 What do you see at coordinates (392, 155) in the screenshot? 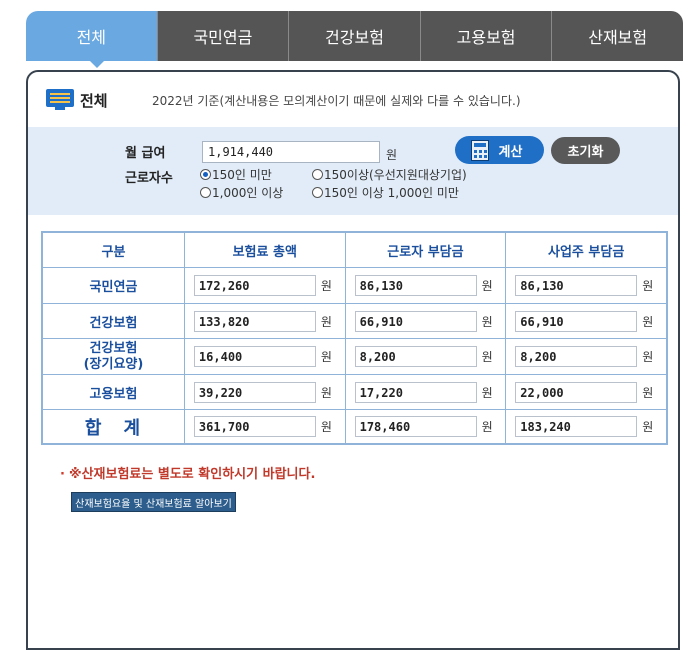
I see `salary-unit: 원` at bounding box center [392, 155].